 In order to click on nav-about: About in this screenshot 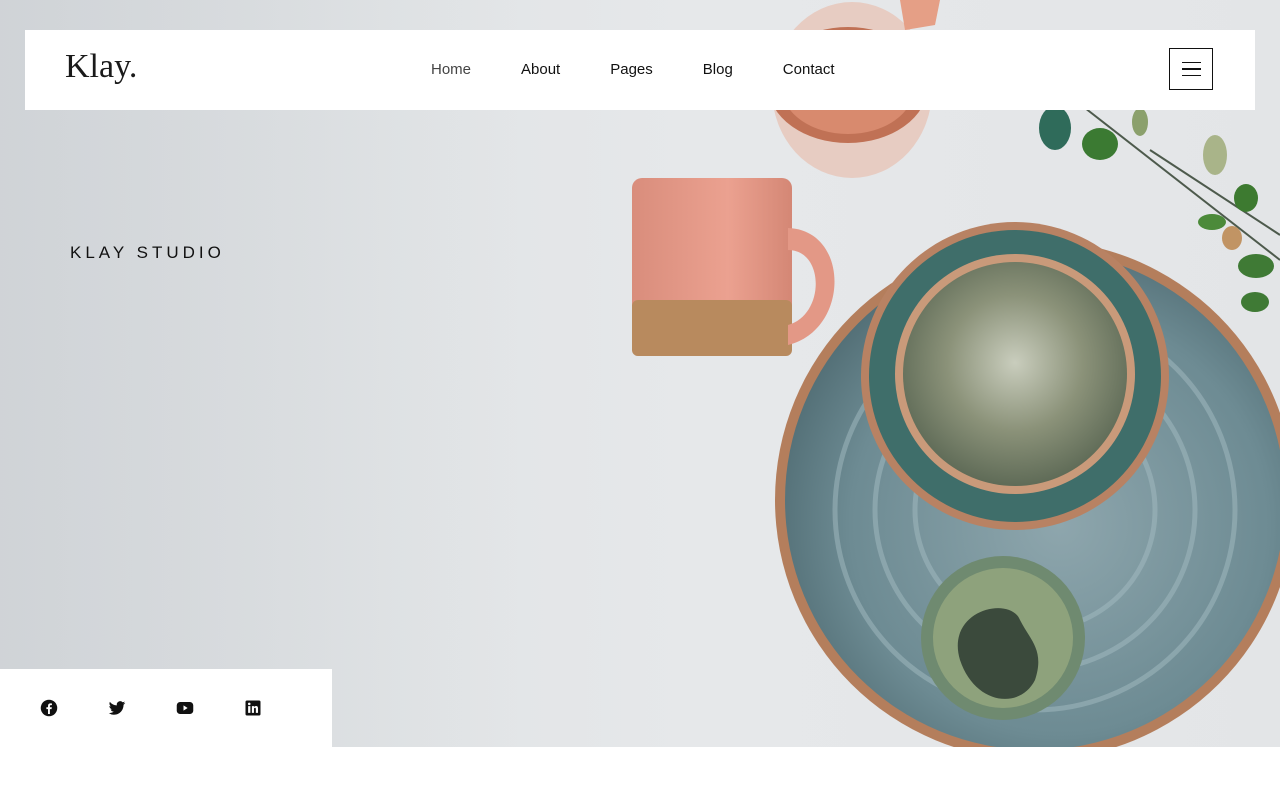, I will do `click(540, 70)`.